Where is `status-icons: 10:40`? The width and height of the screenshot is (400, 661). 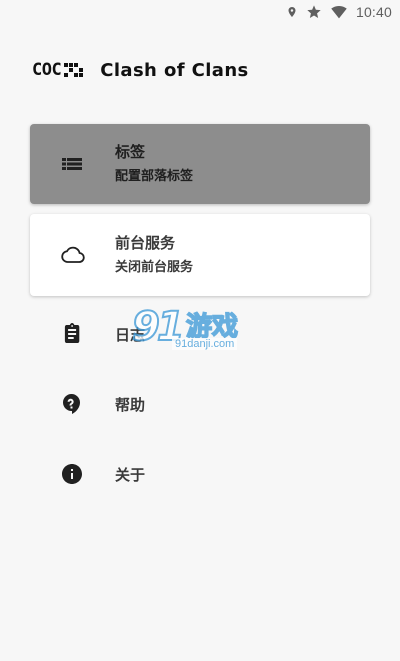
status-icons: 10:40 is located at coordinates (339, 12).